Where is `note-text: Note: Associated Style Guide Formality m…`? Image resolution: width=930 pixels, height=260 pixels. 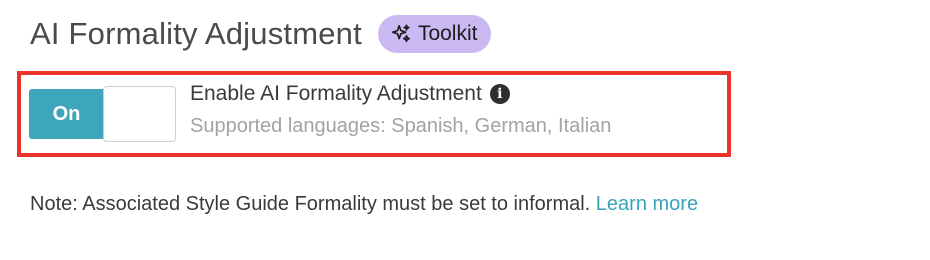 note-text: Note: Associated Style Guide Formality m… is located at coordinates (310, 204).